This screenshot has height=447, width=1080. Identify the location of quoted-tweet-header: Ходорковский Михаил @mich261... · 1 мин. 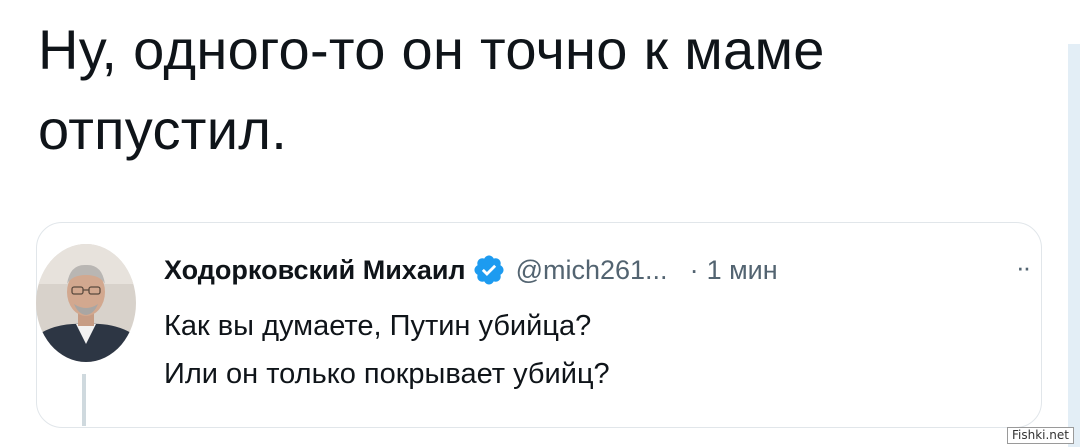
(471, 270).